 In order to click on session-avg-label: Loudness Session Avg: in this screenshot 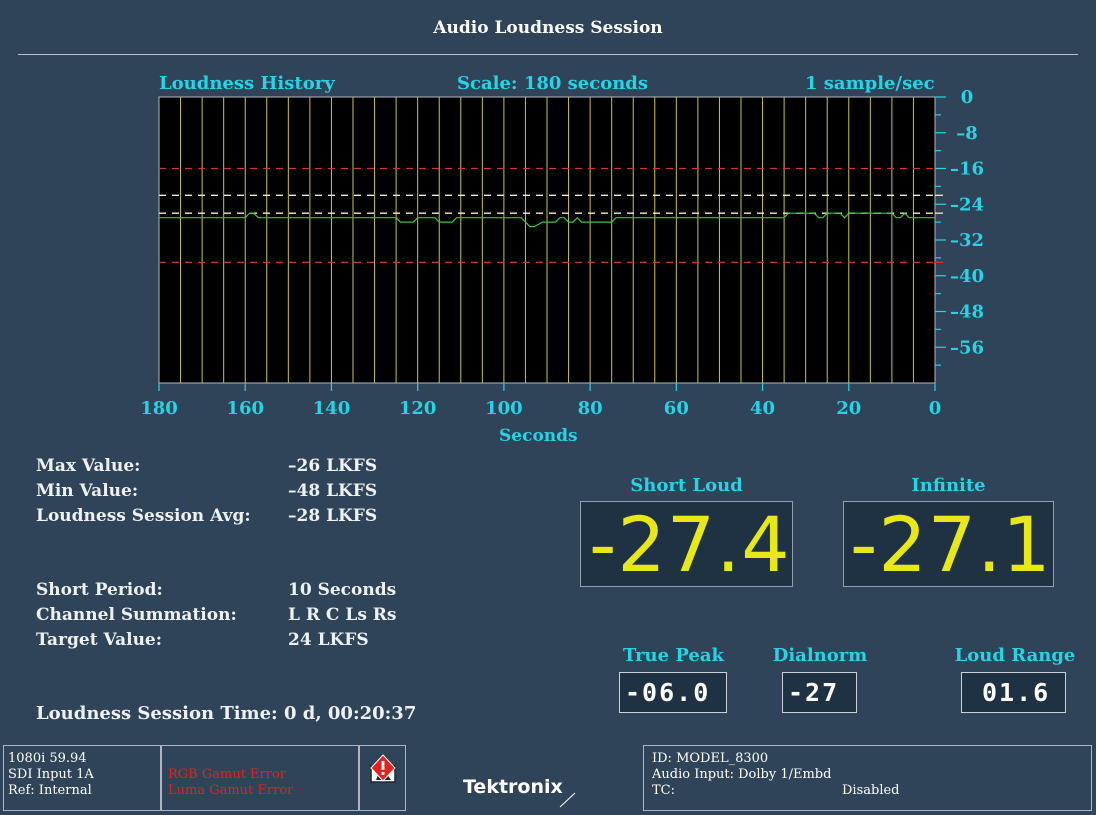, I will do `click(143, 516)`.